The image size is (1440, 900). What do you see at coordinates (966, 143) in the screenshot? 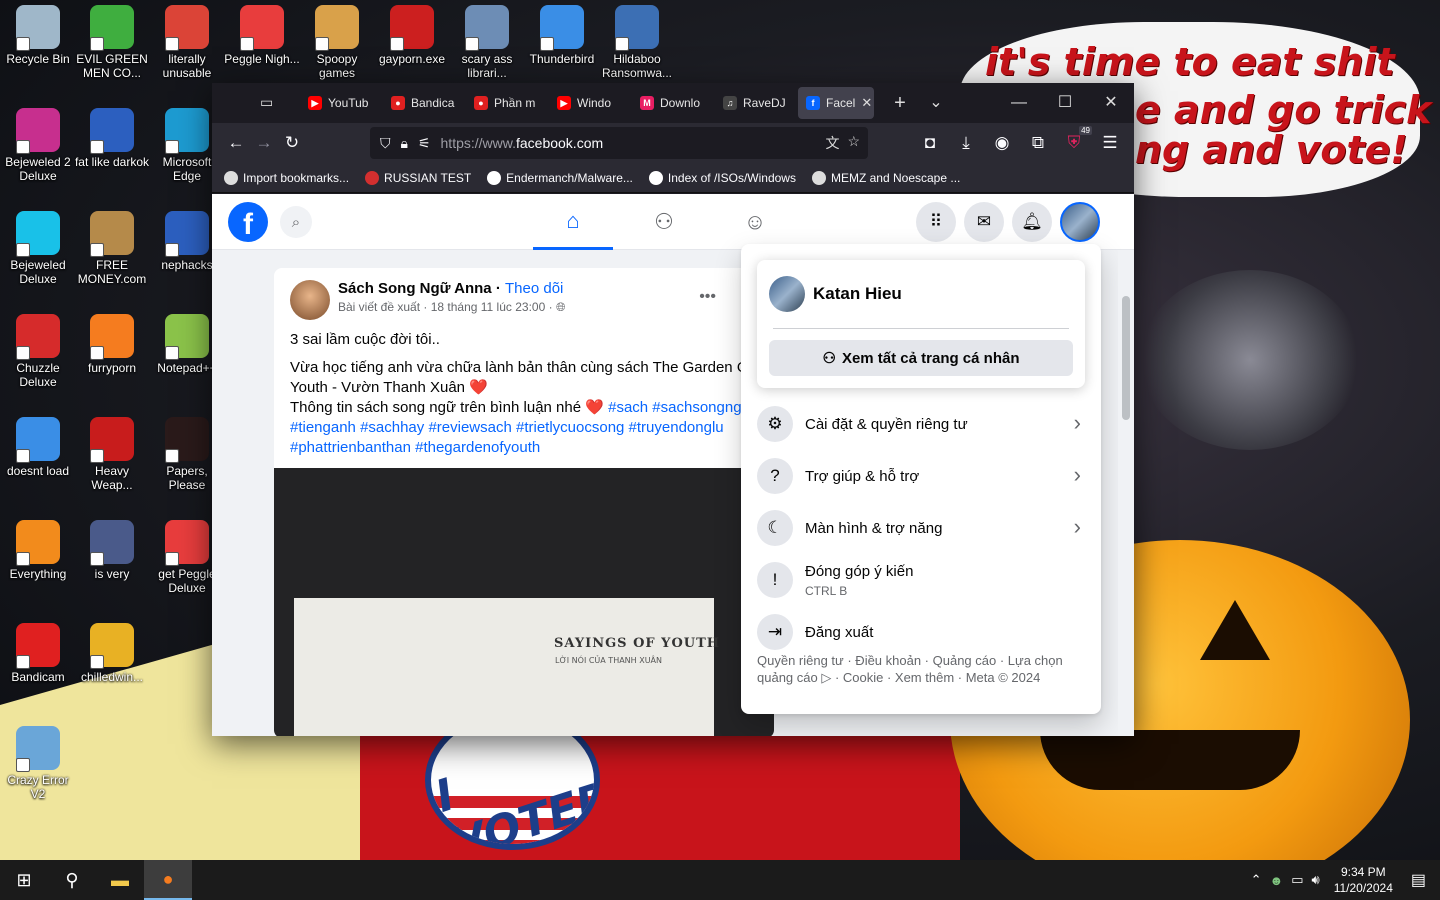
I see `download-icon: ⤓` at bounding box center [966, 143].